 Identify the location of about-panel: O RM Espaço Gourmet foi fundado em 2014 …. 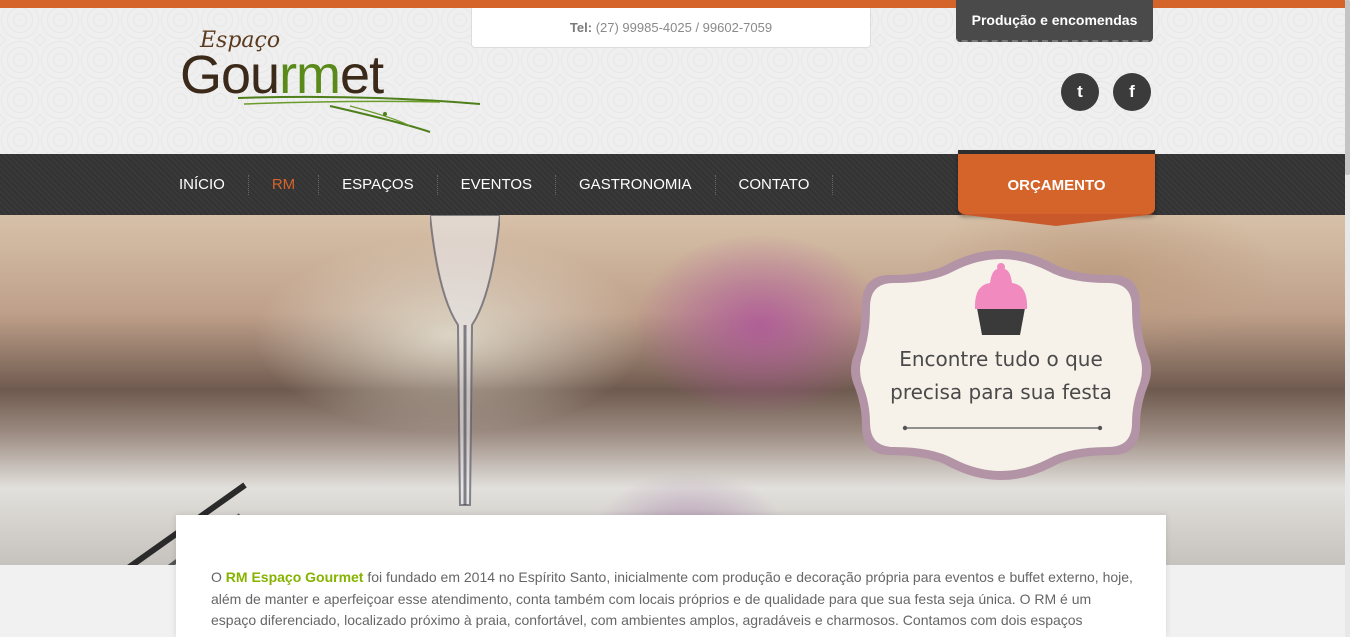
(671, 576).